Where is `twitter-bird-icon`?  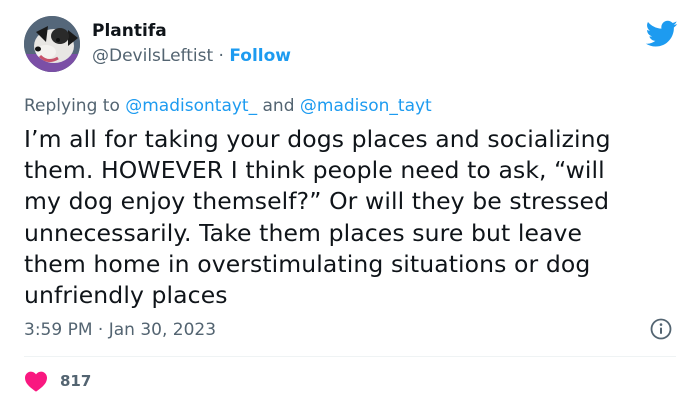 twitter-bird-icon is located at coordinates (662, 34).